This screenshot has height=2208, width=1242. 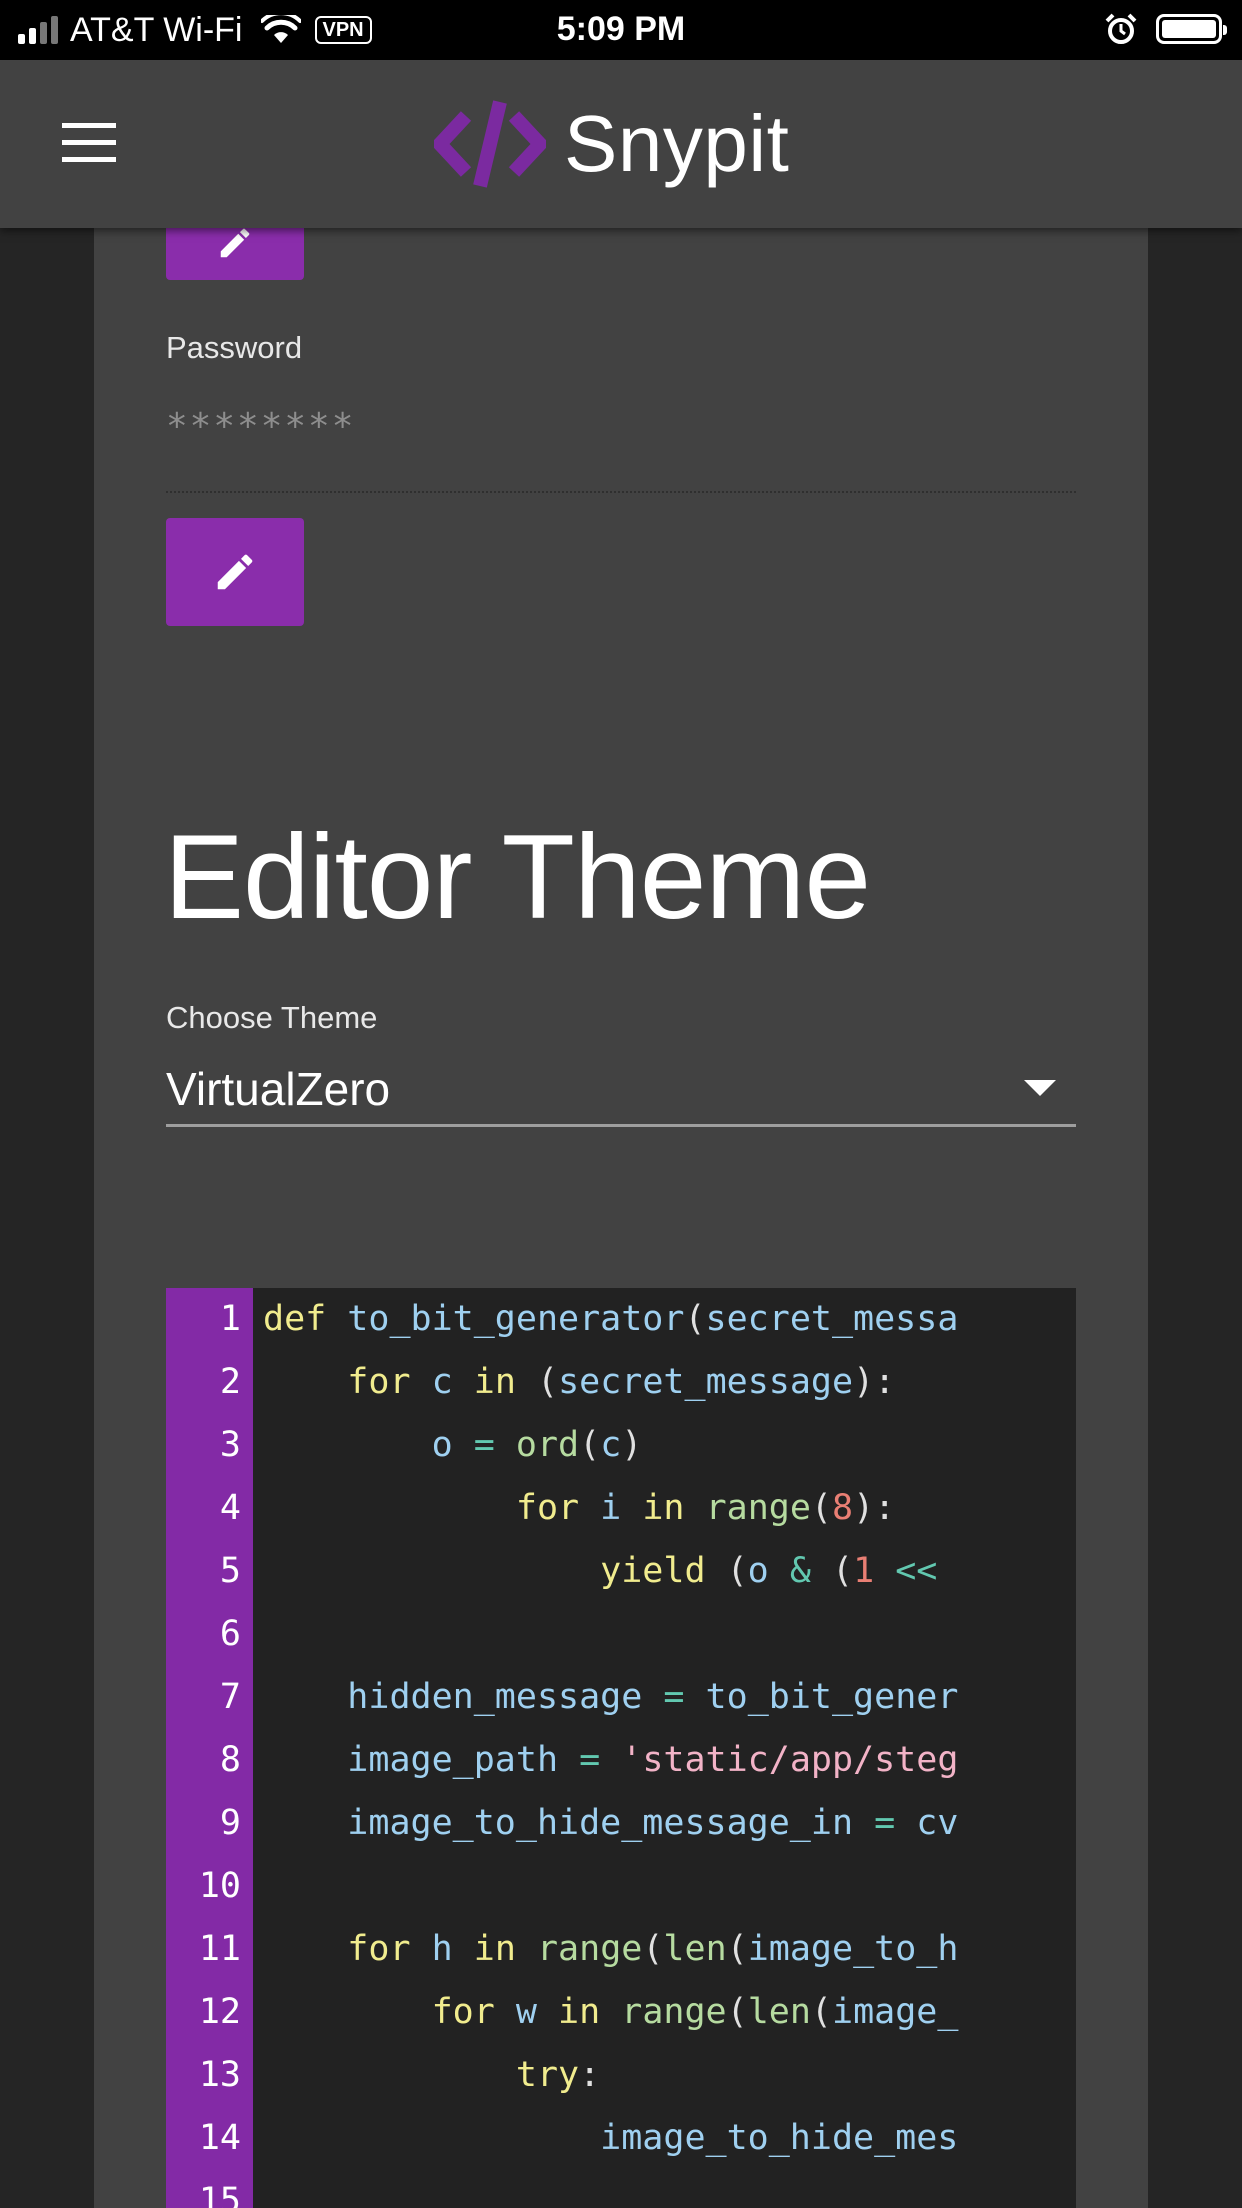 I want to click on code-line: 5 yield (o & (1 <<, so click(x=621, y=1571).